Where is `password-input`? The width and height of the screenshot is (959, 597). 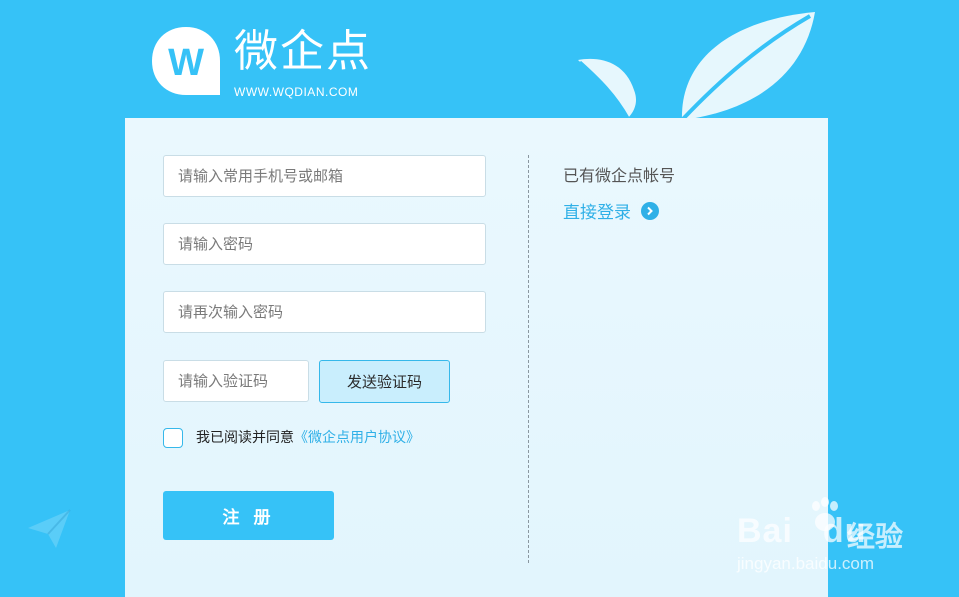
password-input is located at coordinates (324, 244).